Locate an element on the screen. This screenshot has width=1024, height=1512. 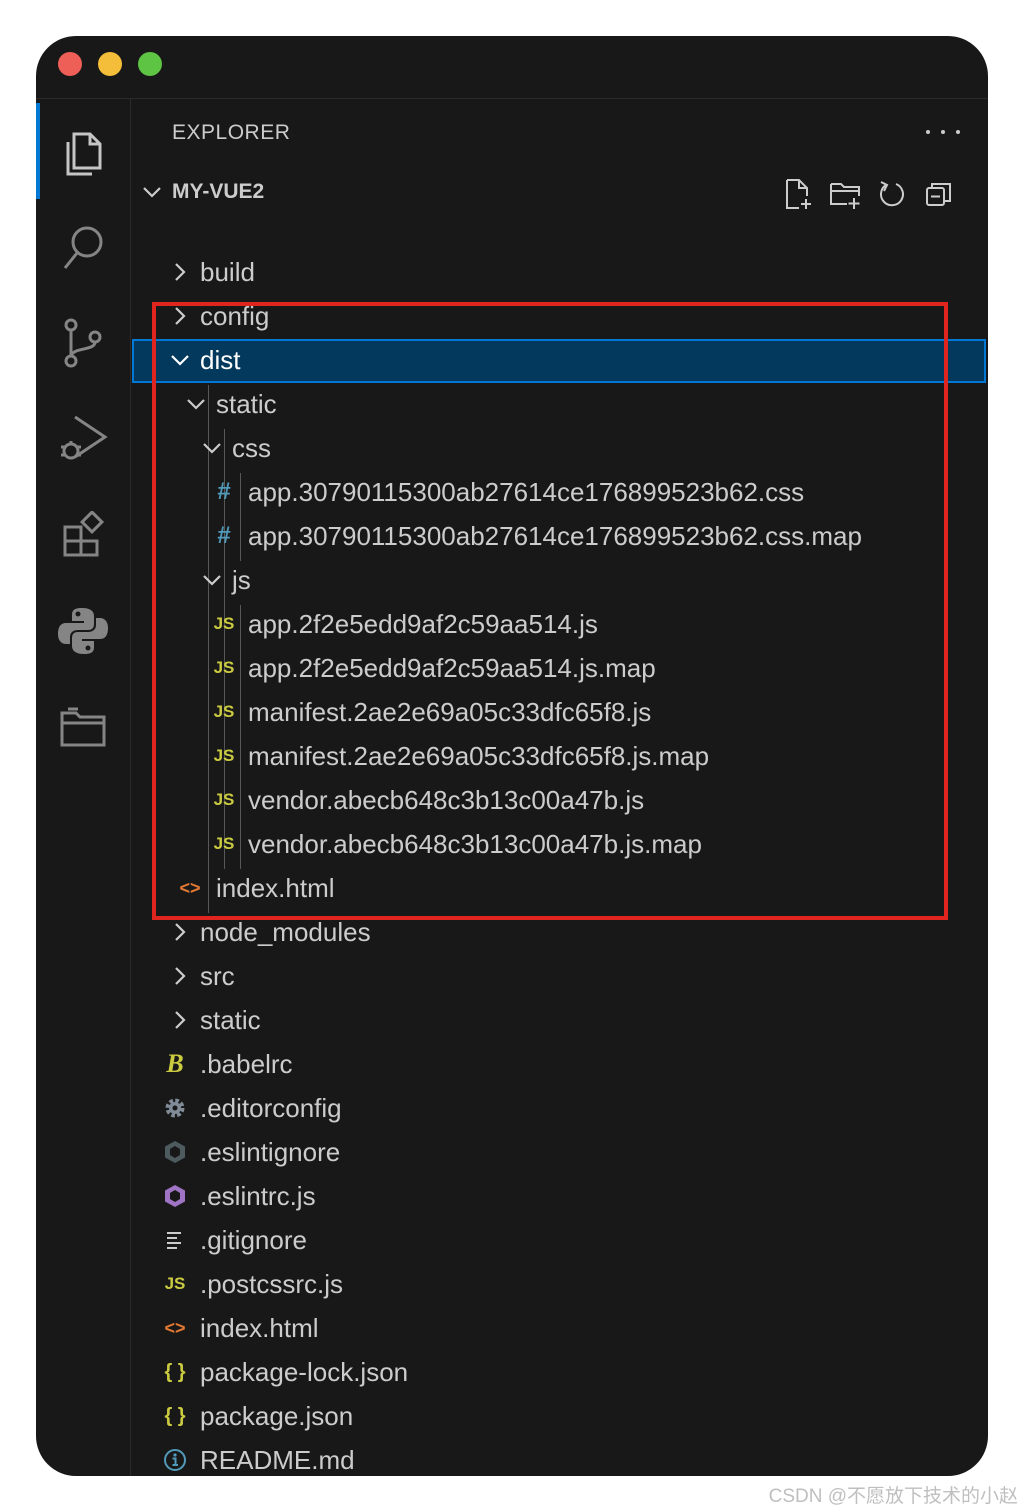
collapse-all-icon is located at coordinates (938, 194).